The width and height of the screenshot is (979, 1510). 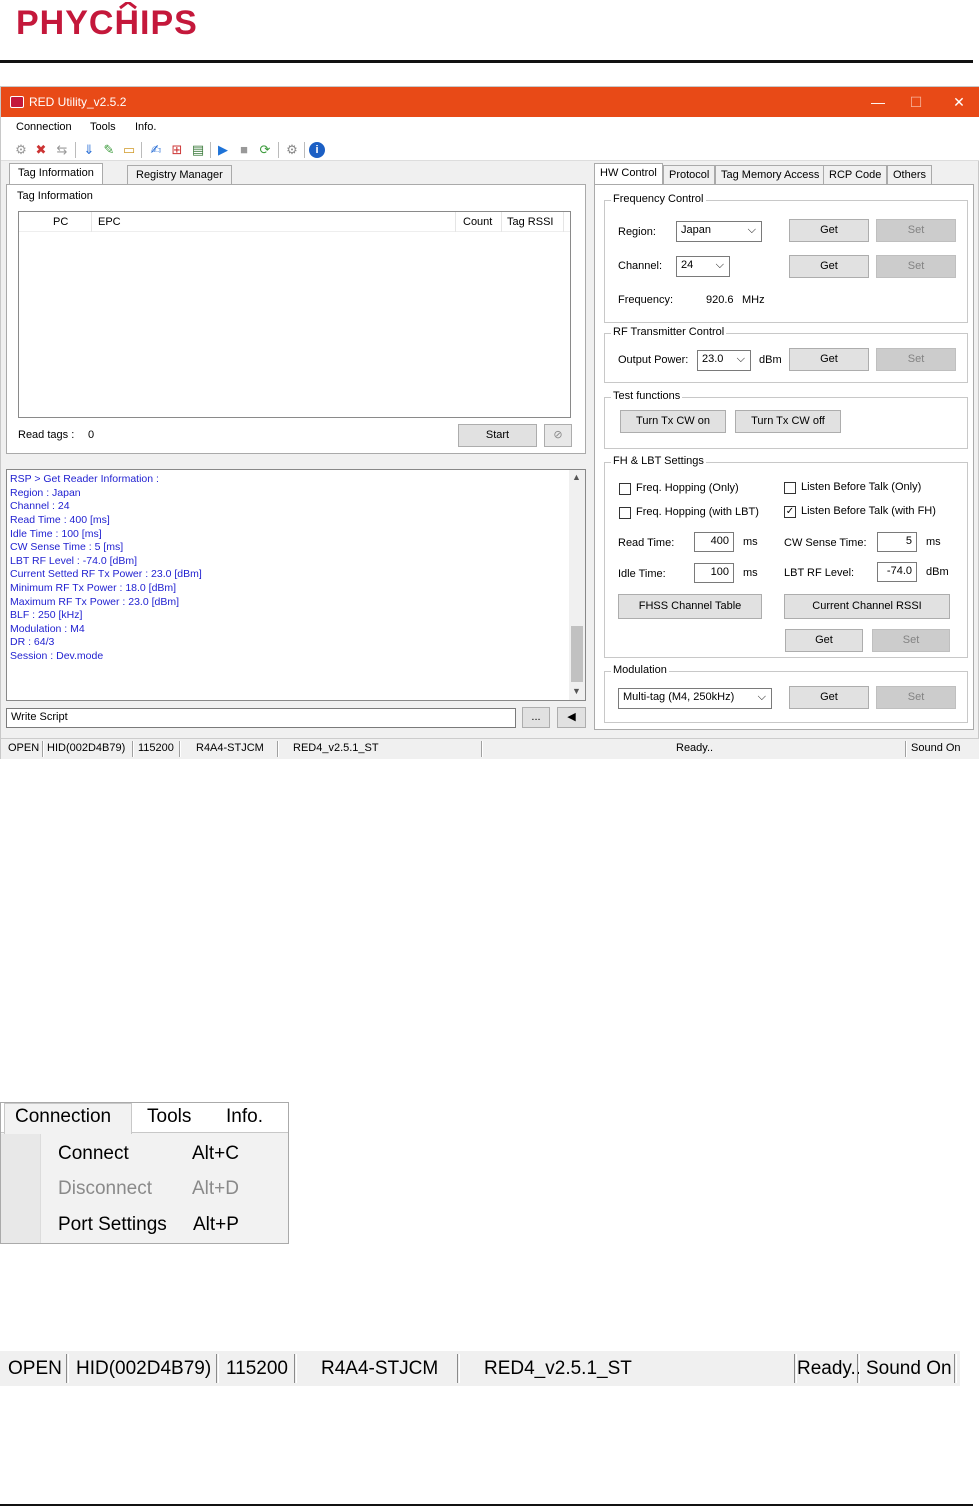 What do you see at coordinates (696, 230) in the screenshot?
I see `region-value: Japan` at bounding box center [696, 230].